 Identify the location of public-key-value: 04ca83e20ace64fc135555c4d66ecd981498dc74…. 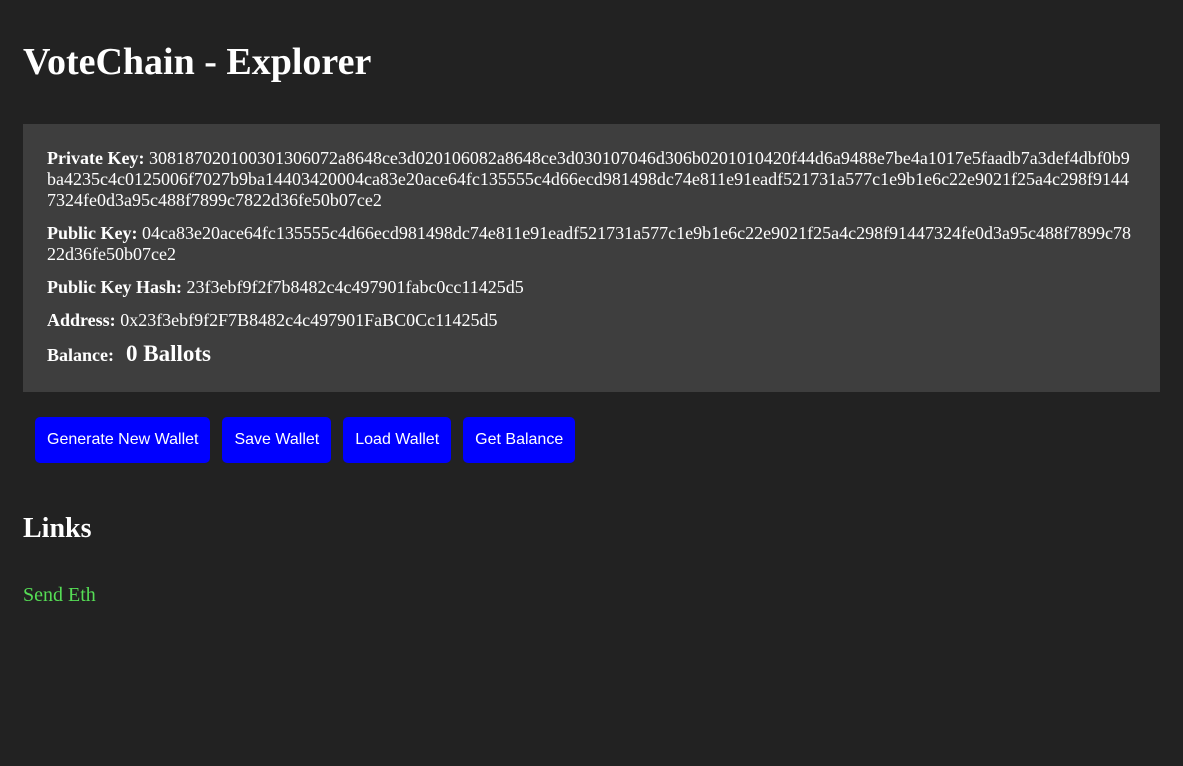
(589, 243).